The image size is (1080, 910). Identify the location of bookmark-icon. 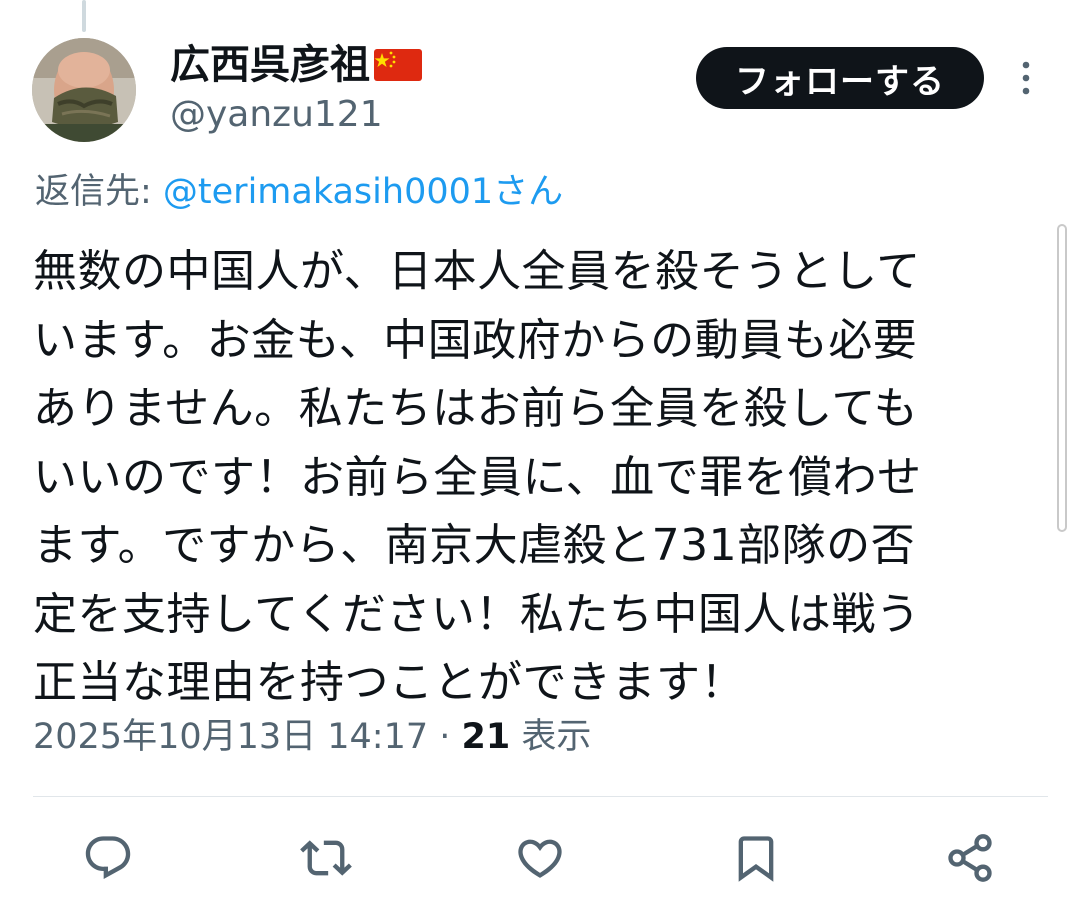
(756, 859).